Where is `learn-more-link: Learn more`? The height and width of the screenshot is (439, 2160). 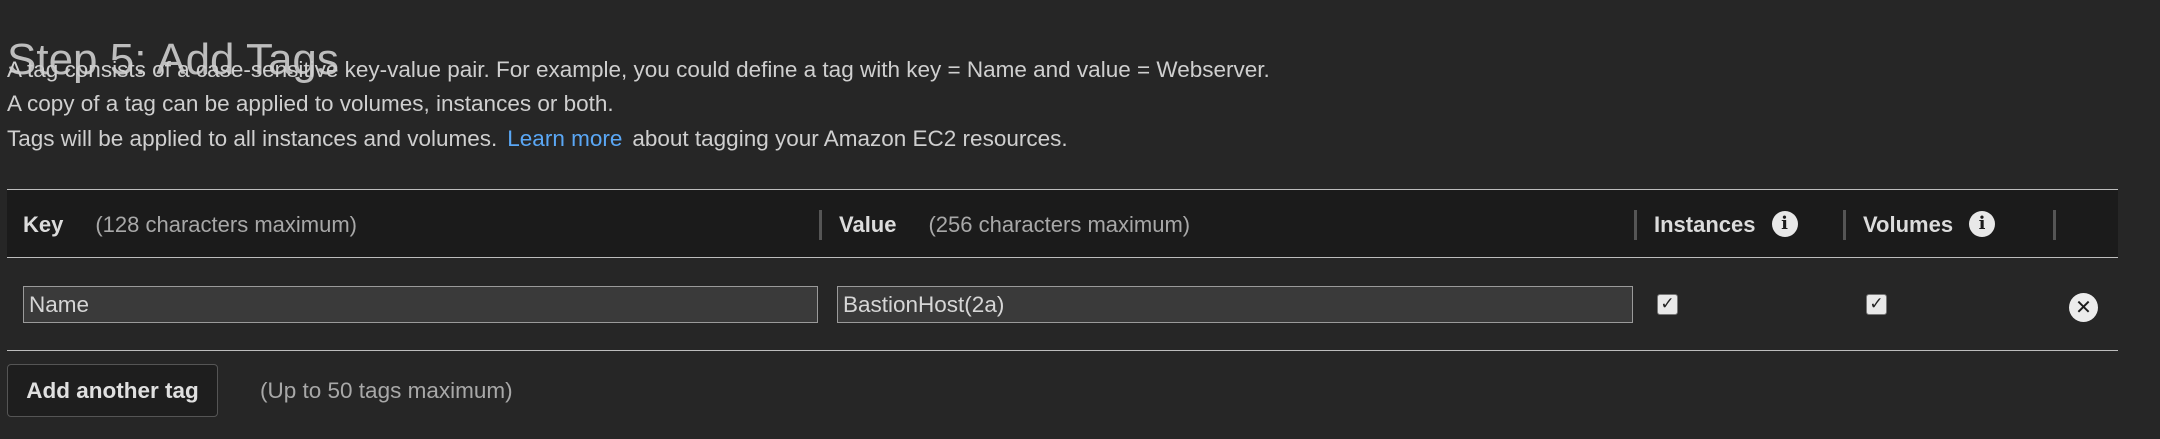
learn-more-link: Learn more is located at coordinates (564, 138).